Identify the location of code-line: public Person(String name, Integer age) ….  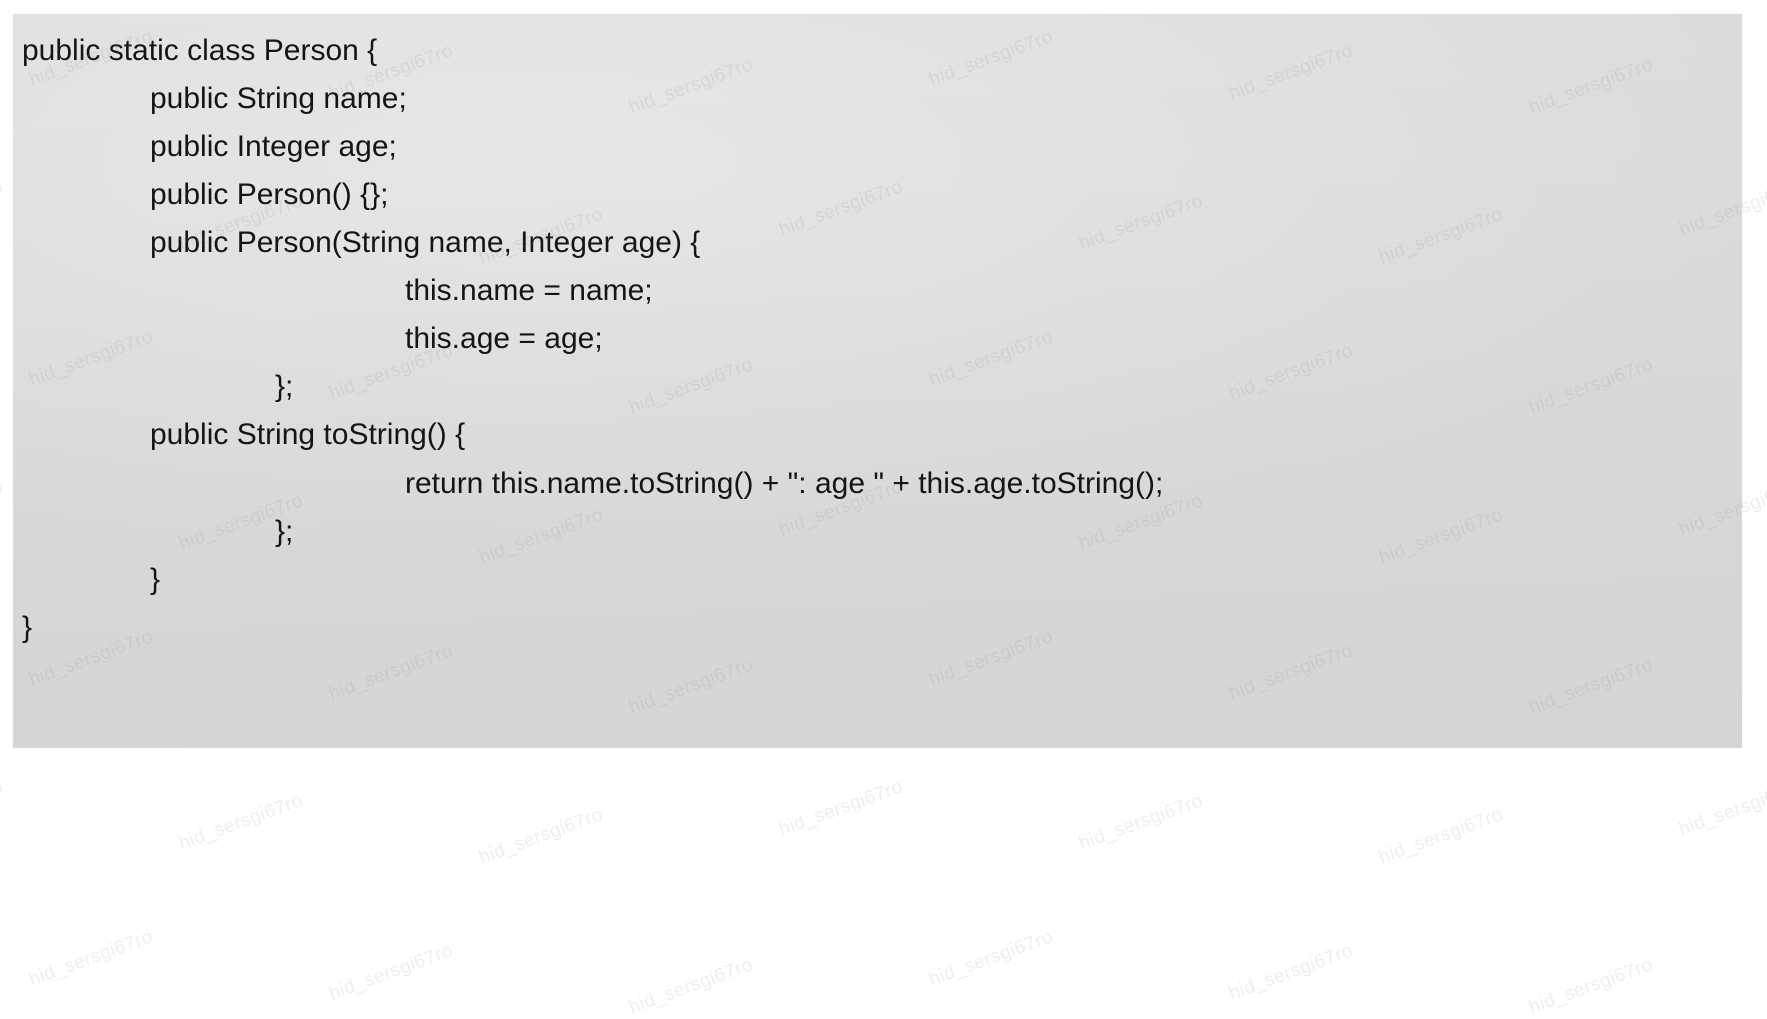
(425, 242).